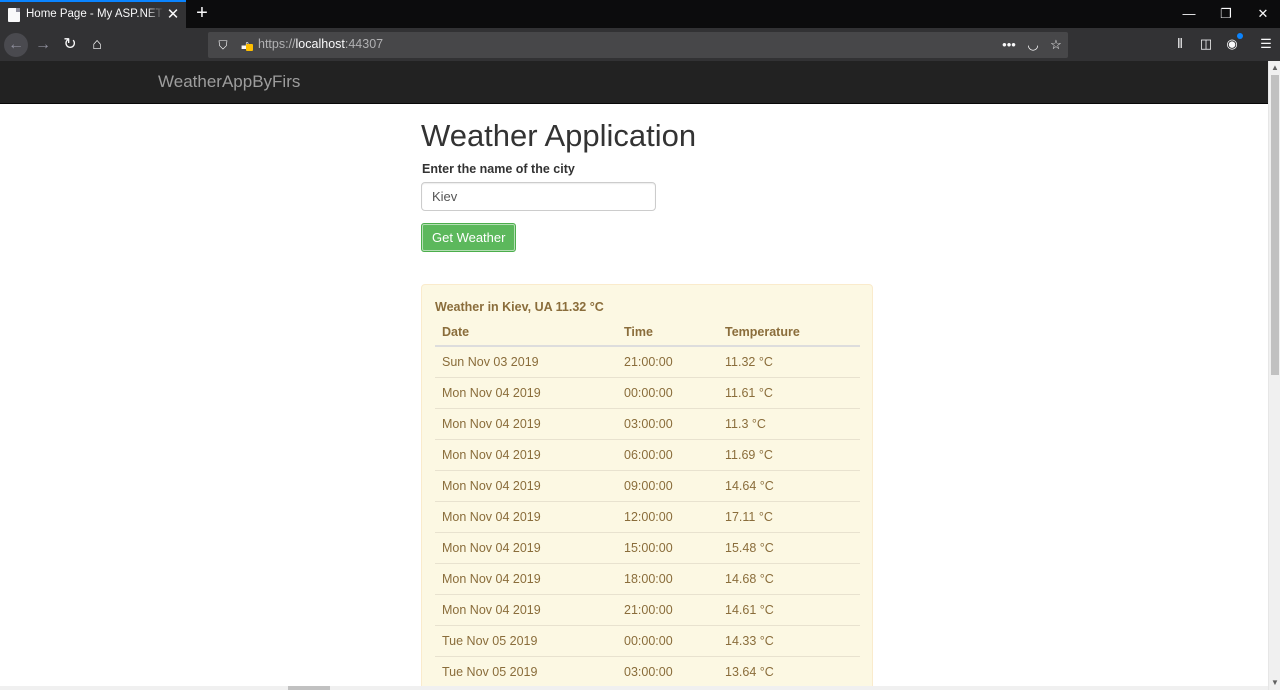 This screenshot has width=1280, height=690. What do you see at coordinates (1274, 68) in the screenshot?
I see `scroll-up-icon: ▲` at bounding box center [1274, 68].